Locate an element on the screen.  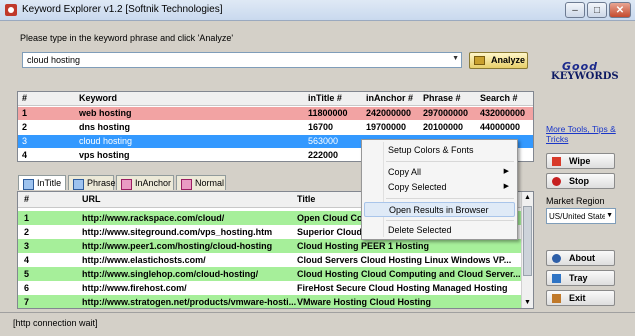
minimize-button: – is located at coordinates (575, 10).